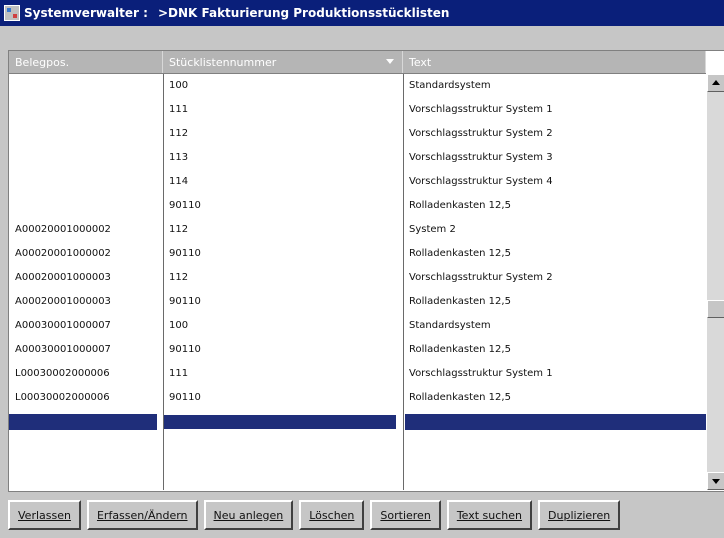 The width and height of the screenshot is (724, 538). Describe the element at coordinates (303, 13) in the screenshot. I see `module-title: >DNK Fakturierung Produktionsstücklisten` at that location.